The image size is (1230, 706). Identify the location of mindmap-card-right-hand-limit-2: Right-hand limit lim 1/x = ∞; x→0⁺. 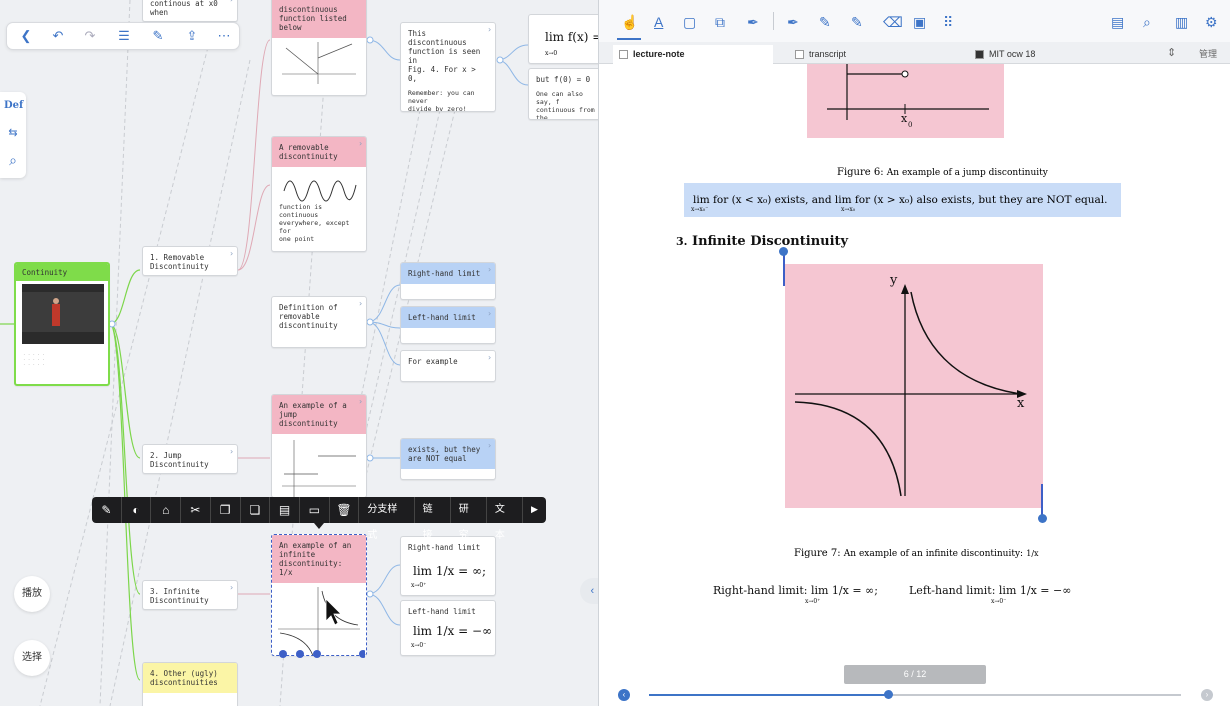
(448, 566).